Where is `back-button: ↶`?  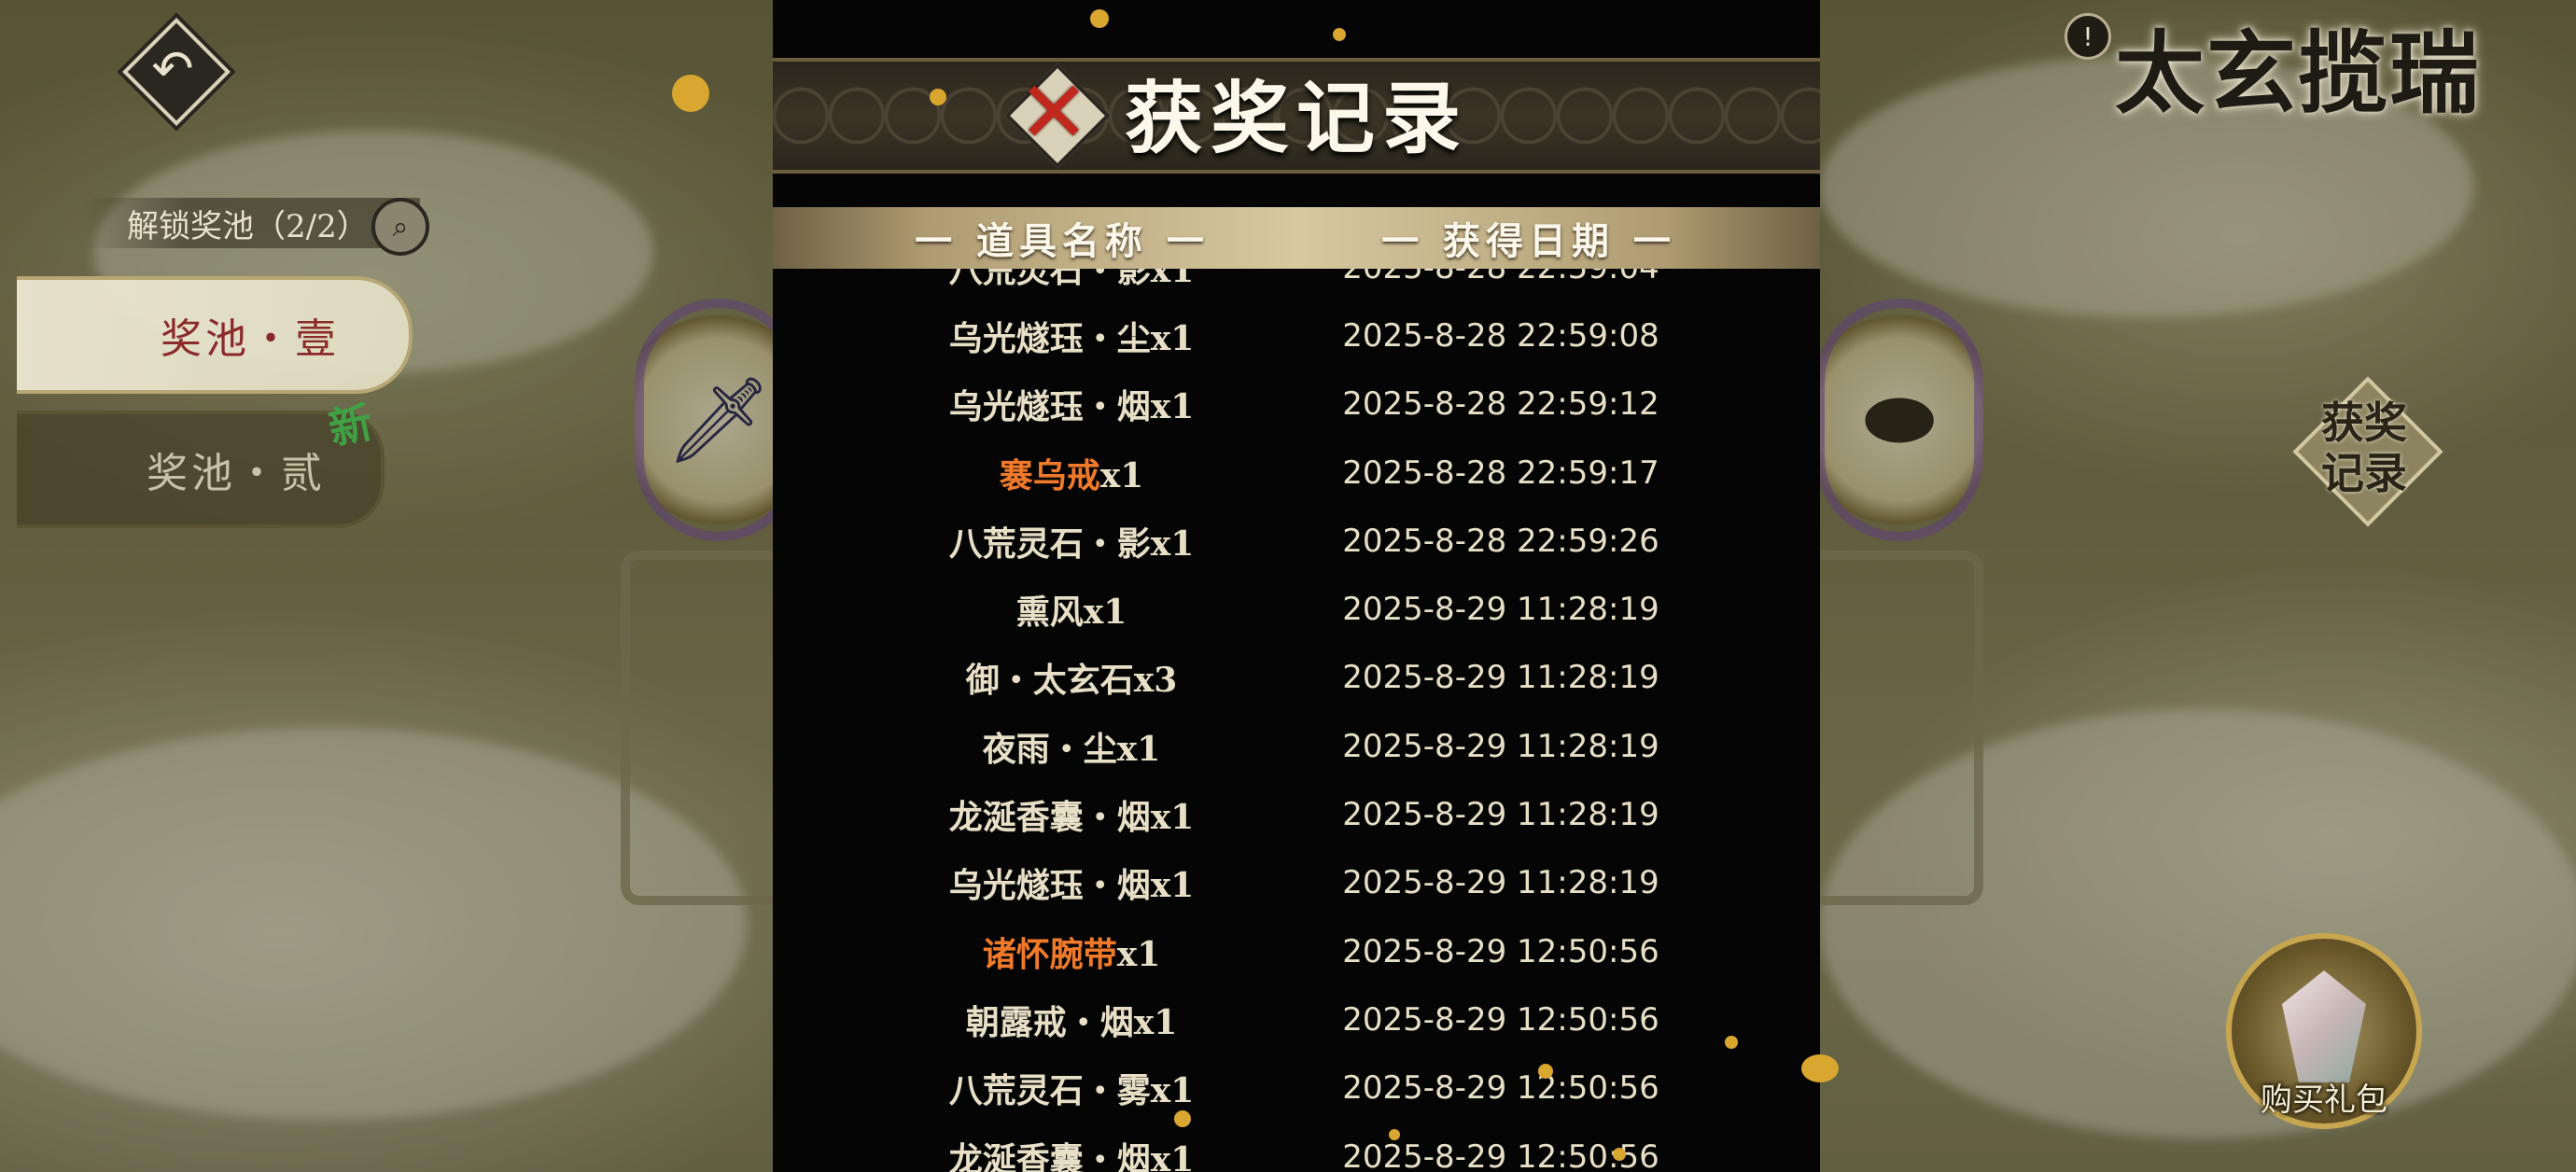
back-button: ↶ is located at coordinates (176, 71).